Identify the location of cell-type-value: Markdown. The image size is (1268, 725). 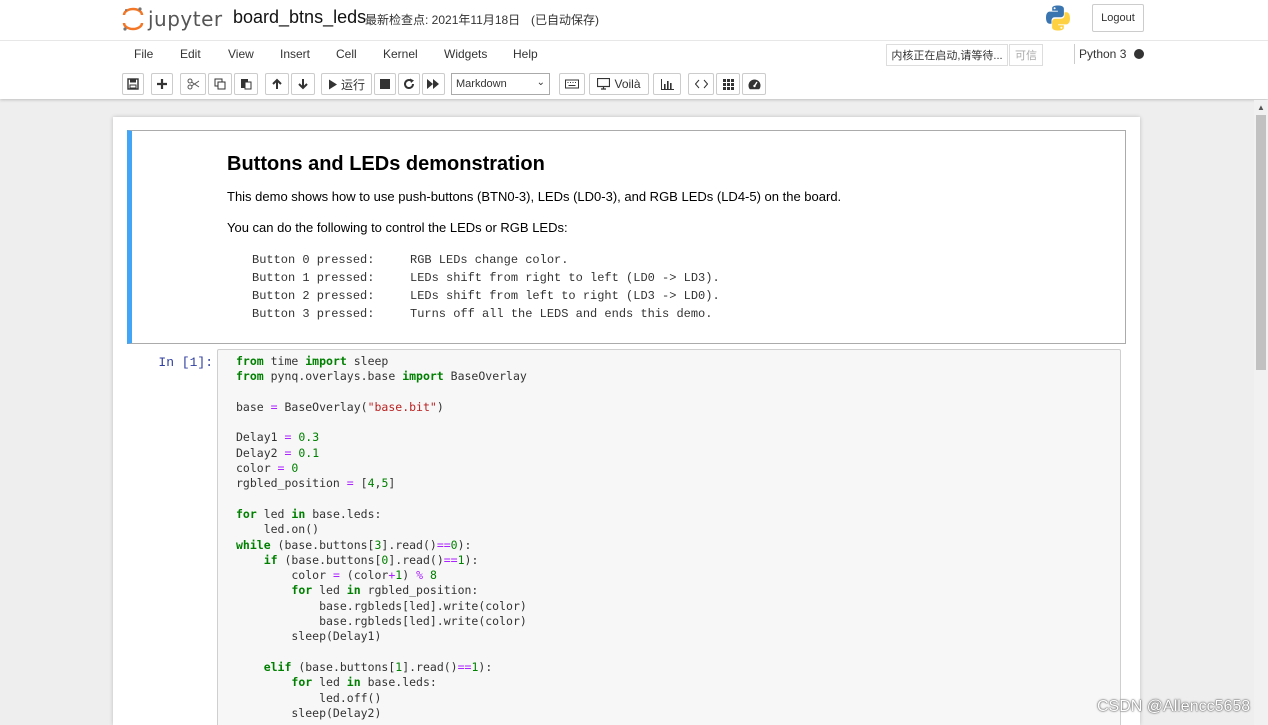
(481, 84).